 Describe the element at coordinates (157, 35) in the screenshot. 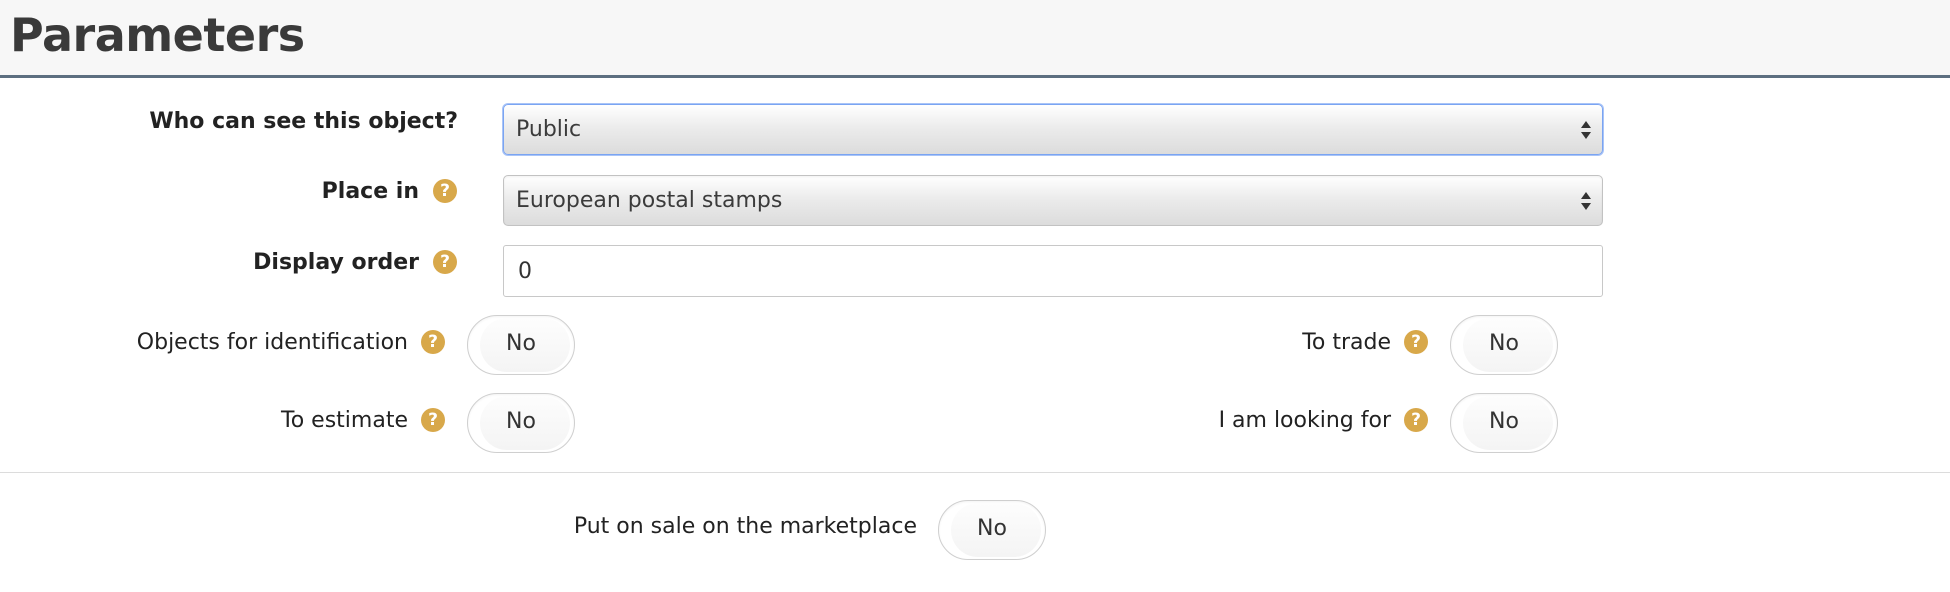

I see `page-title: Parameters` at that location.